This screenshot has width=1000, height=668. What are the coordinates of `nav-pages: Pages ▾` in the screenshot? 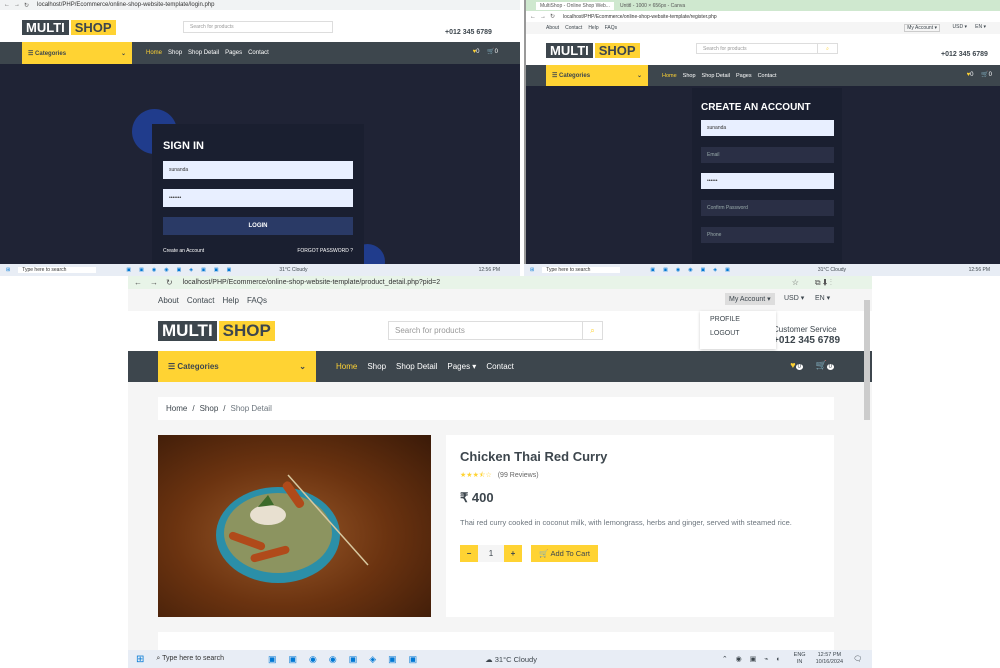 It's located at (461, 366).